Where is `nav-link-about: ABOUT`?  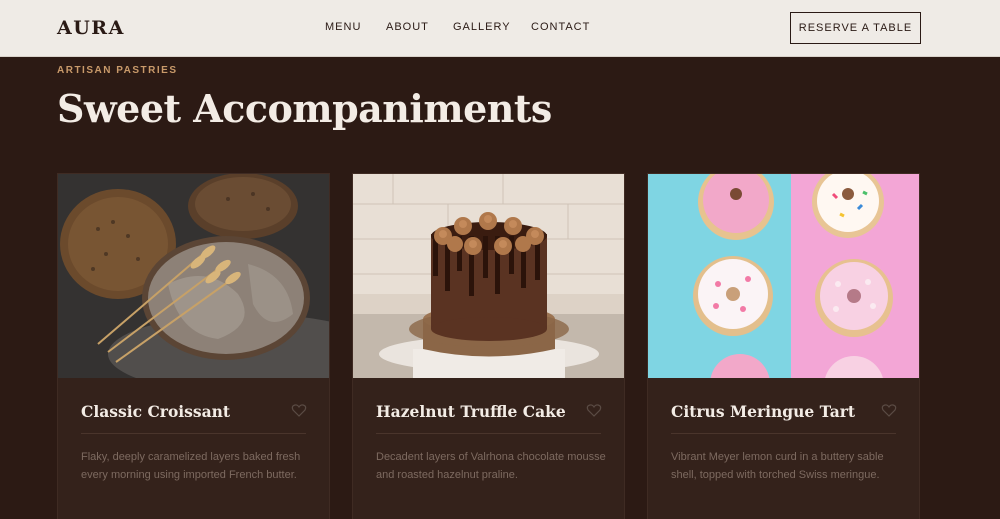 nav-link-about: ABOUT is located at coordinates (407, 27).